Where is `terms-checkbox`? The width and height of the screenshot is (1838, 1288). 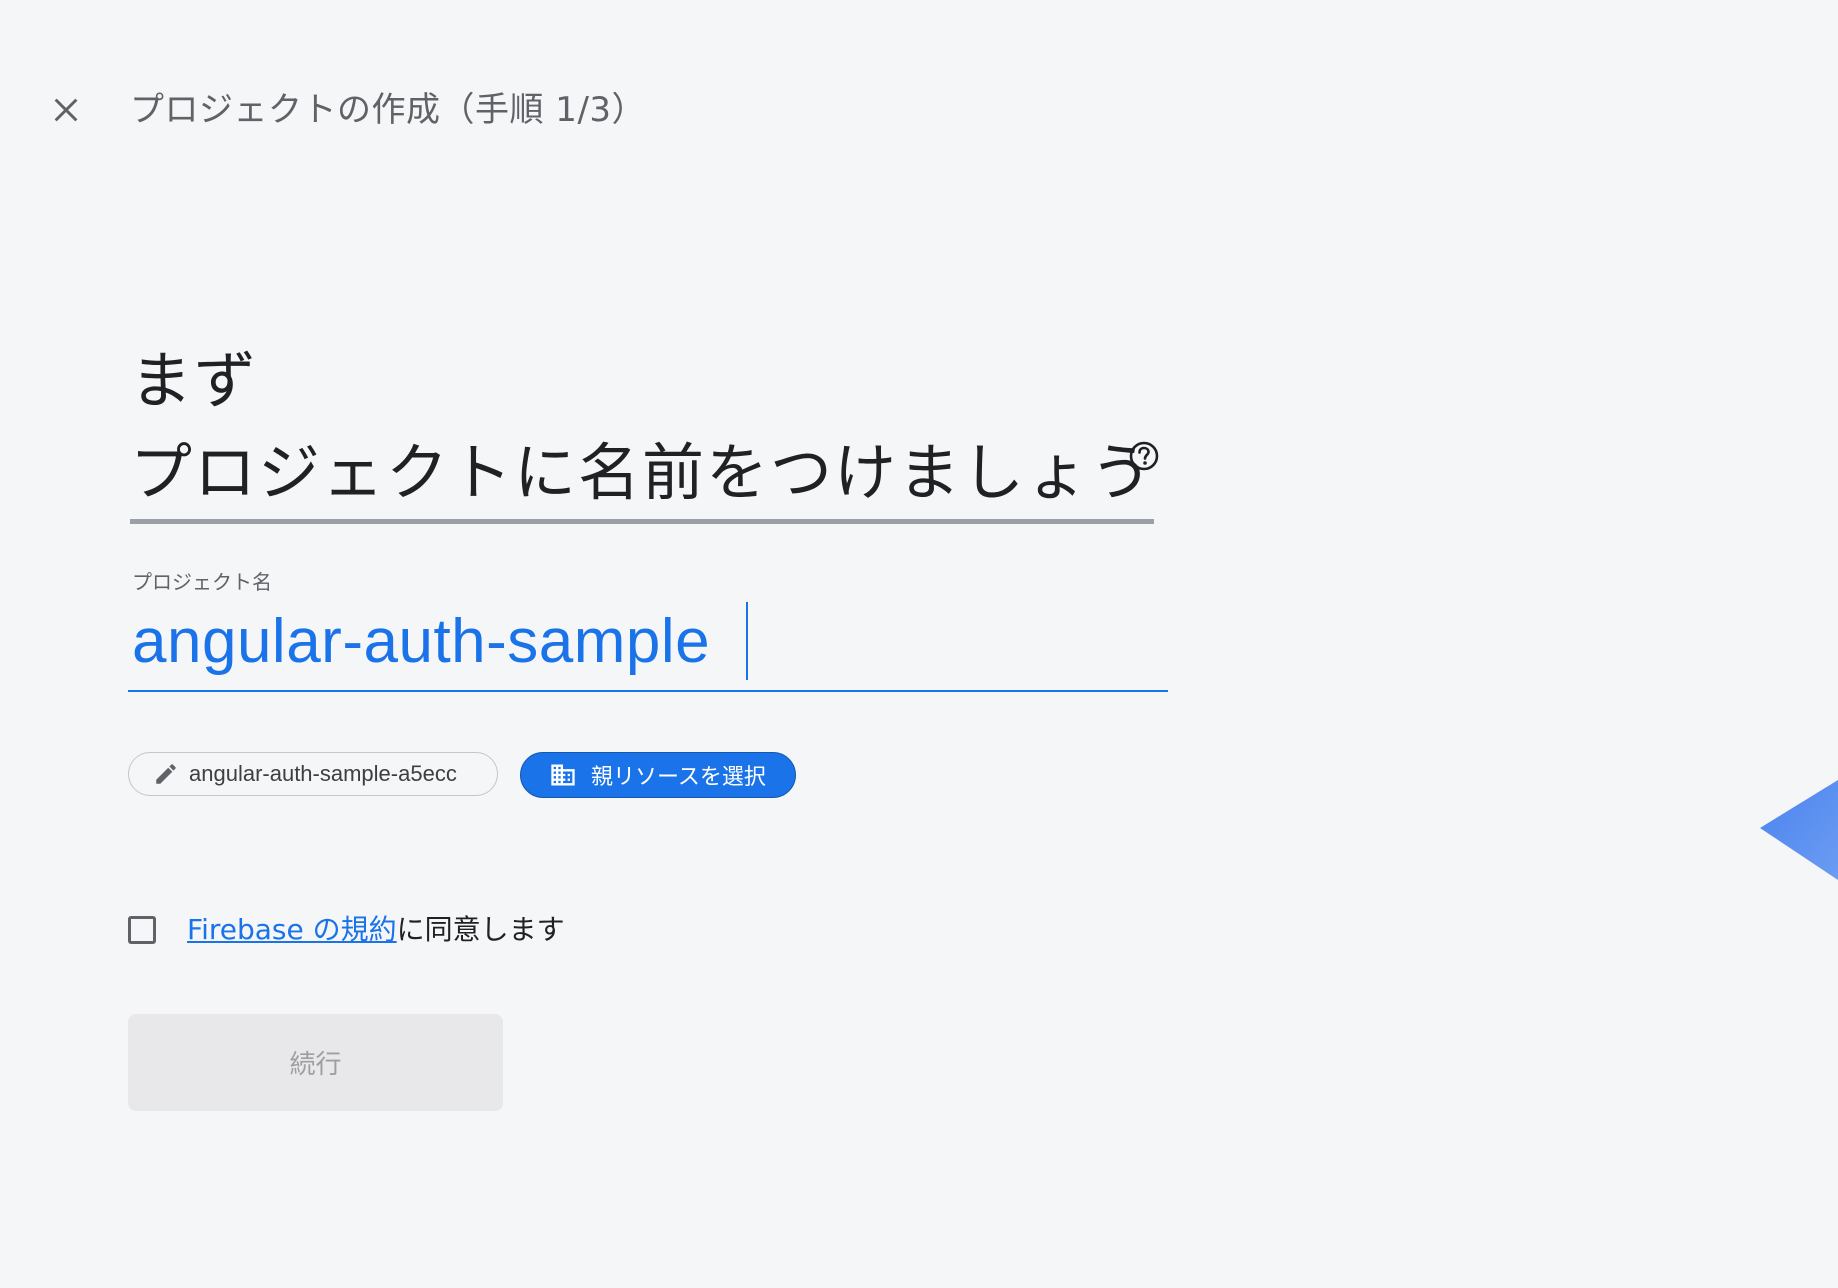
terms-checkbox is located at coordinates (142, 930).